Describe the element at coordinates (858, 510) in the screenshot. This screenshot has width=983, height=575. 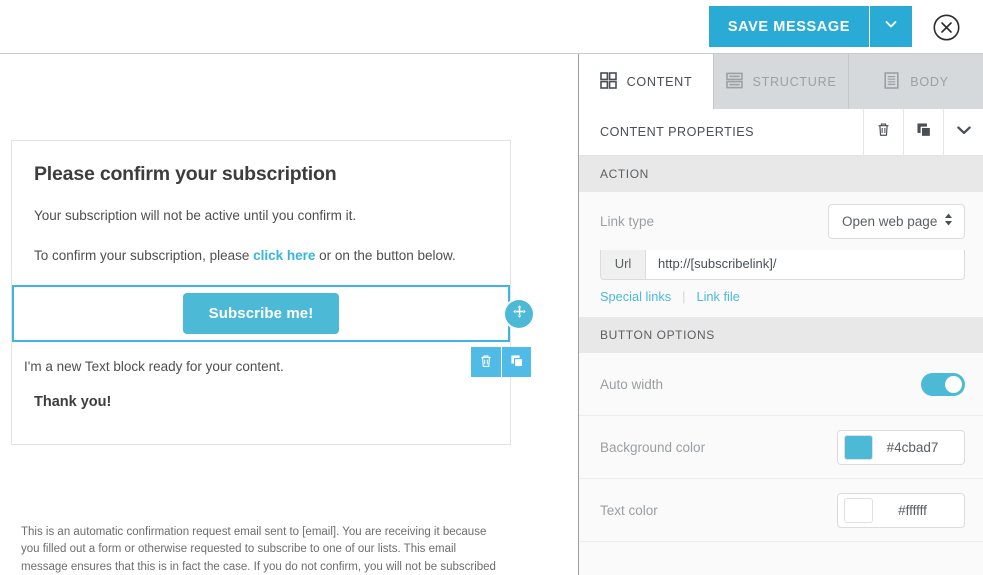
I see `text-color-swatch` at that location.